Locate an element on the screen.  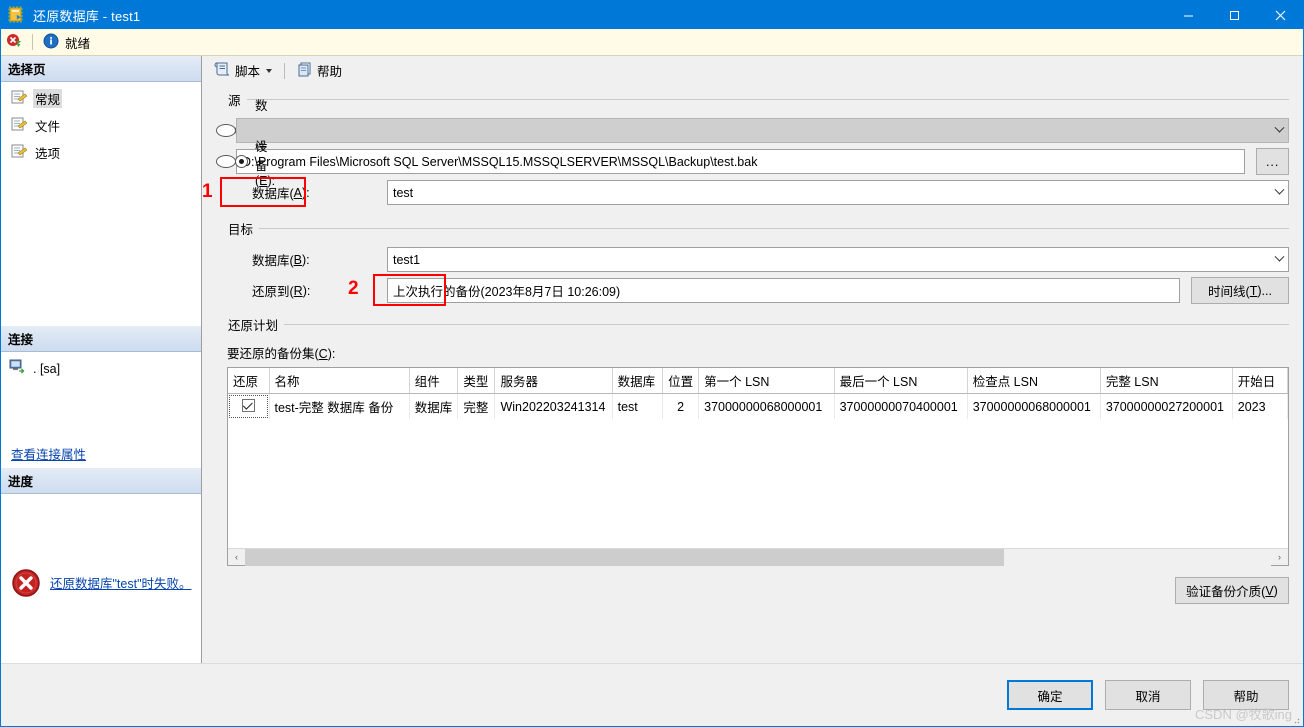
close-button is located at coordinates (1280, 15).